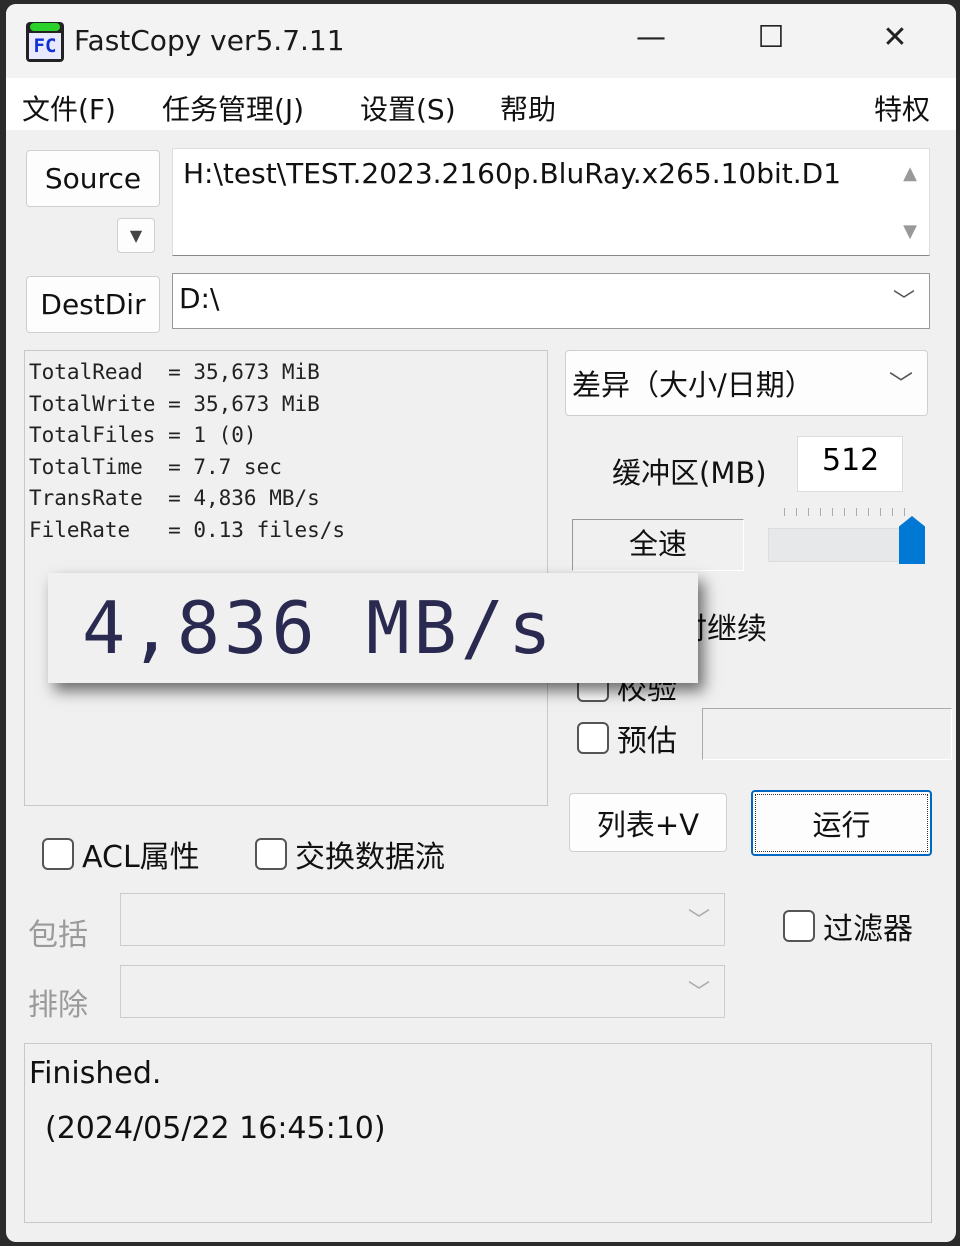 This screenshot has height=1246, width=960. I want to click on buffer-input: 512, so click(850, 464).